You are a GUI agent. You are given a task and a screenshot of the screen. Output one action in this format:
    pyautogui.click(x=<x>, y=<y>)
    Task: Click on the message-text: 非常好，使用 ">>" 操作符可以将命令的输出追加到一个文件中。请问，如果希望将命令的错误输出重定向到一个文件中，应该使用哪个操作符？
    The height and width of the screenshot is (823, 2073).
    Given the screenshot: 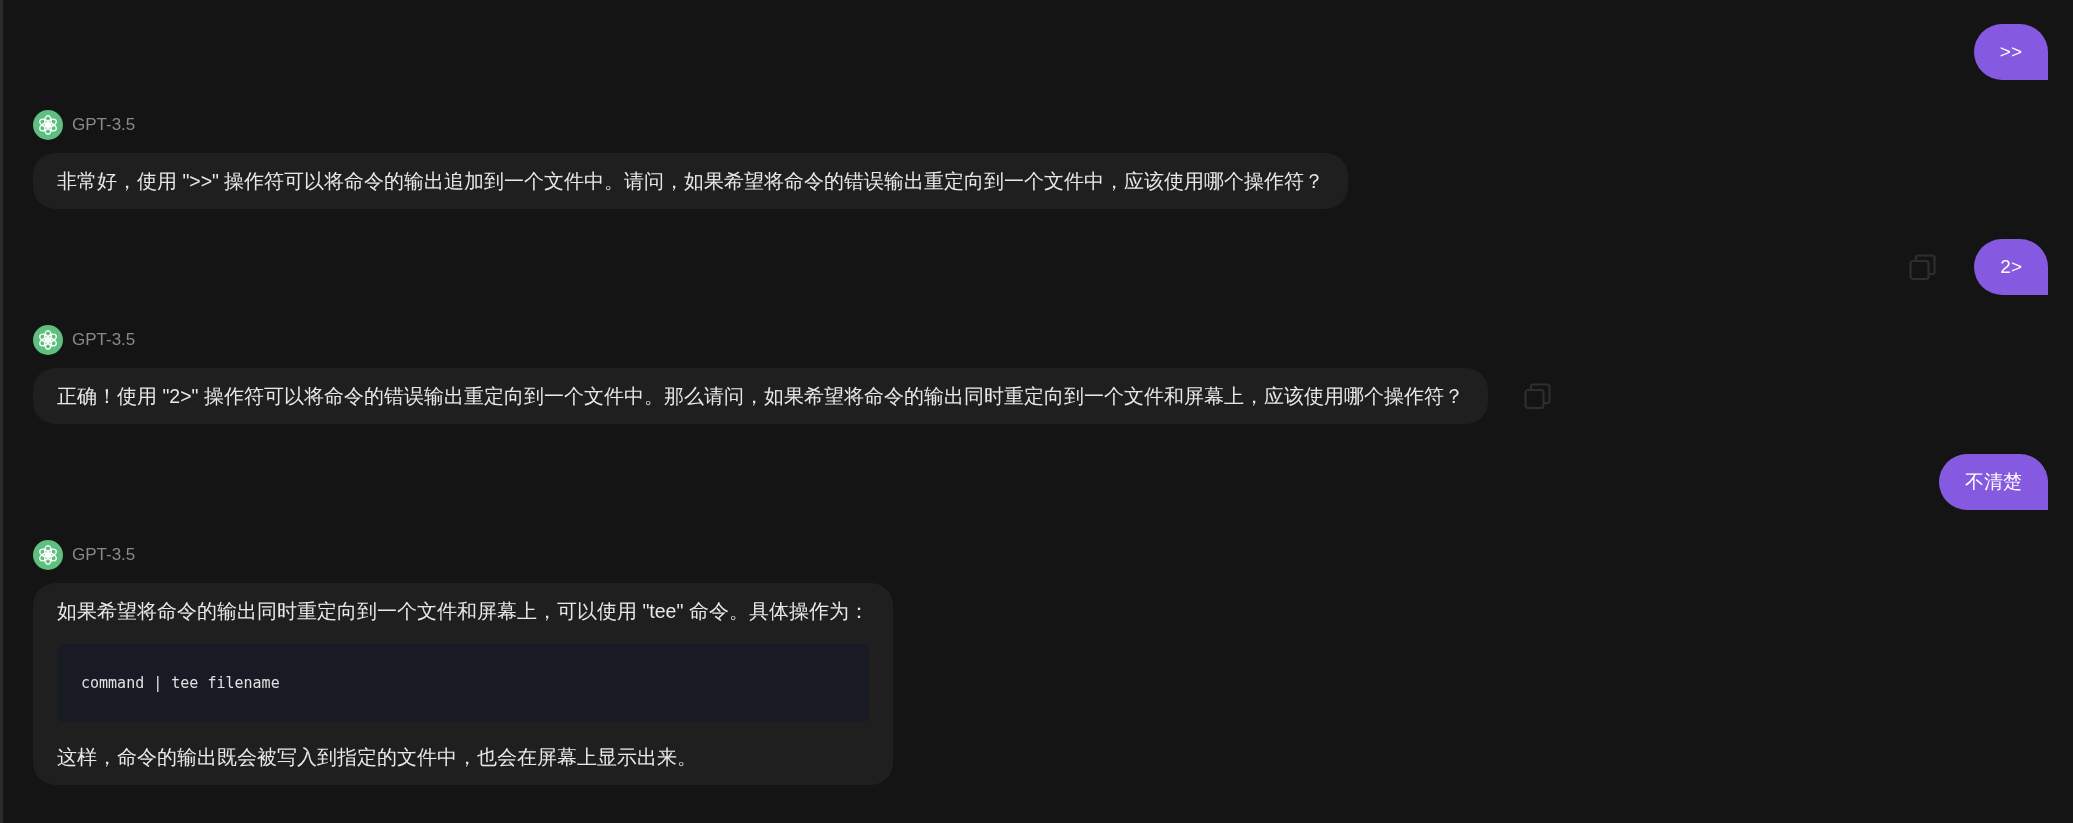 What is the action you would take?
    pyautogui.click(x=691, y=181)
    